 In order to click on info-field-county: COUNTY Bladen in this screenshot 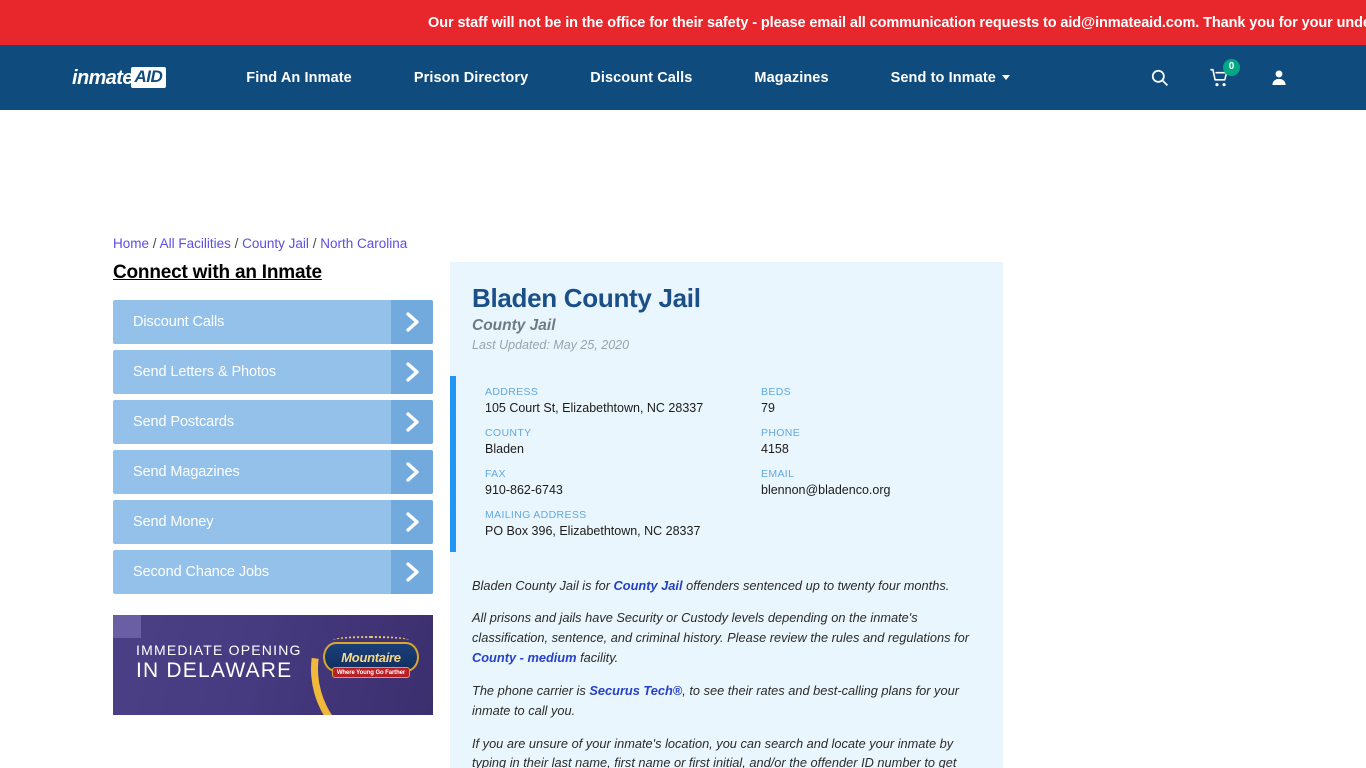, I will do `click(623, 441)`.